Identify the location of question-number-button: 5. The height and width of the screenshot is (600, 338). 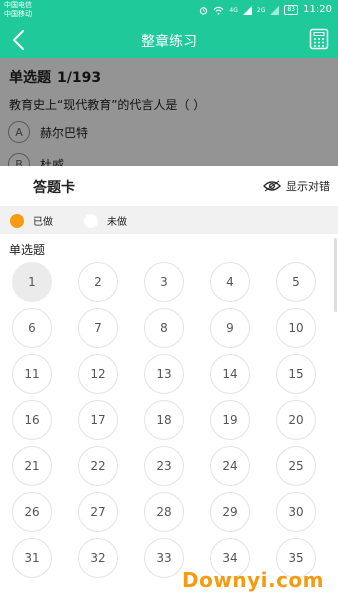
(296, 282).